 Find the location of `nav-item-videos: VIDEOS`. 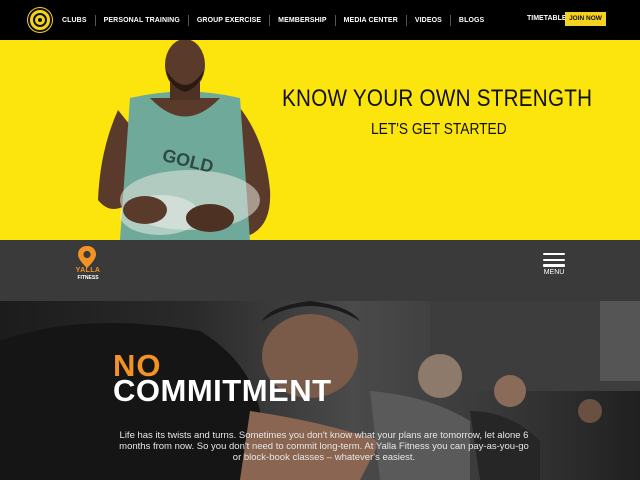

nav-item-videos: VIDEOS is located at coordinates (427, 20).